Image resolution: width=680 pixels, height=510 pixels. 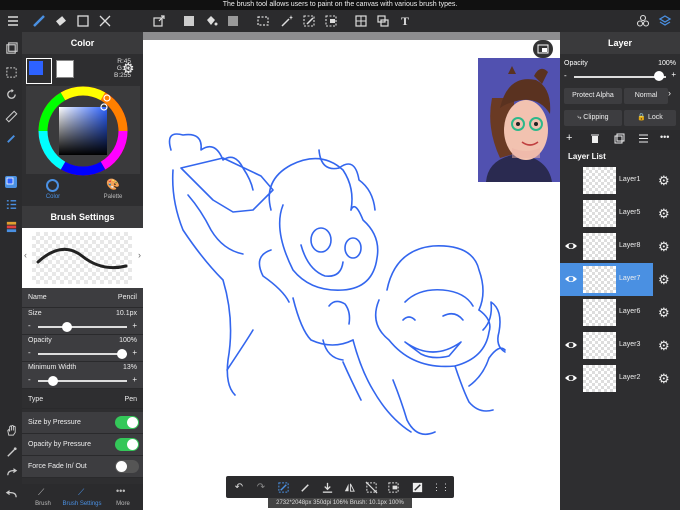 What do you see at coordinates (39, 71) in the screenshot?
I see `primary-color-swatch` at bounding box center [39, 71].